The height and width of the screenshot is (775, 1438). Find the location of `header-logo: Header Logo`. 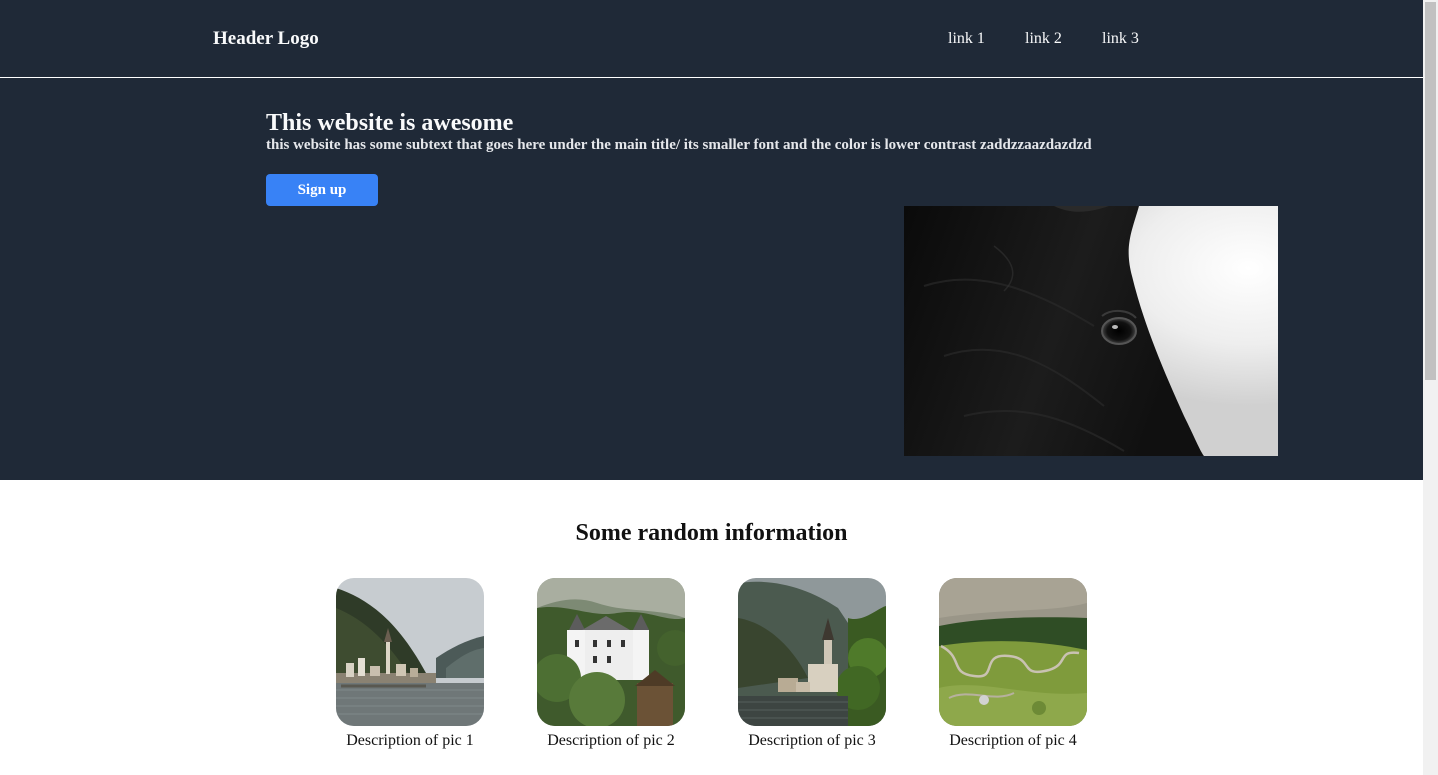

header-logo: Header Logo is located at coordinates (266, 39).